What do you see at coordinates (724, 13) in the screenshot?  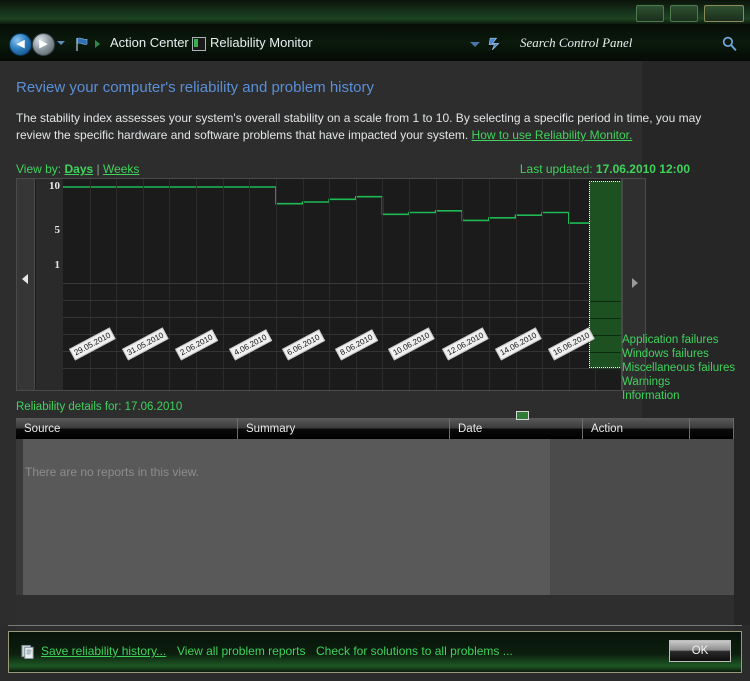 I see `close-button` at bounding box center [724, 13].